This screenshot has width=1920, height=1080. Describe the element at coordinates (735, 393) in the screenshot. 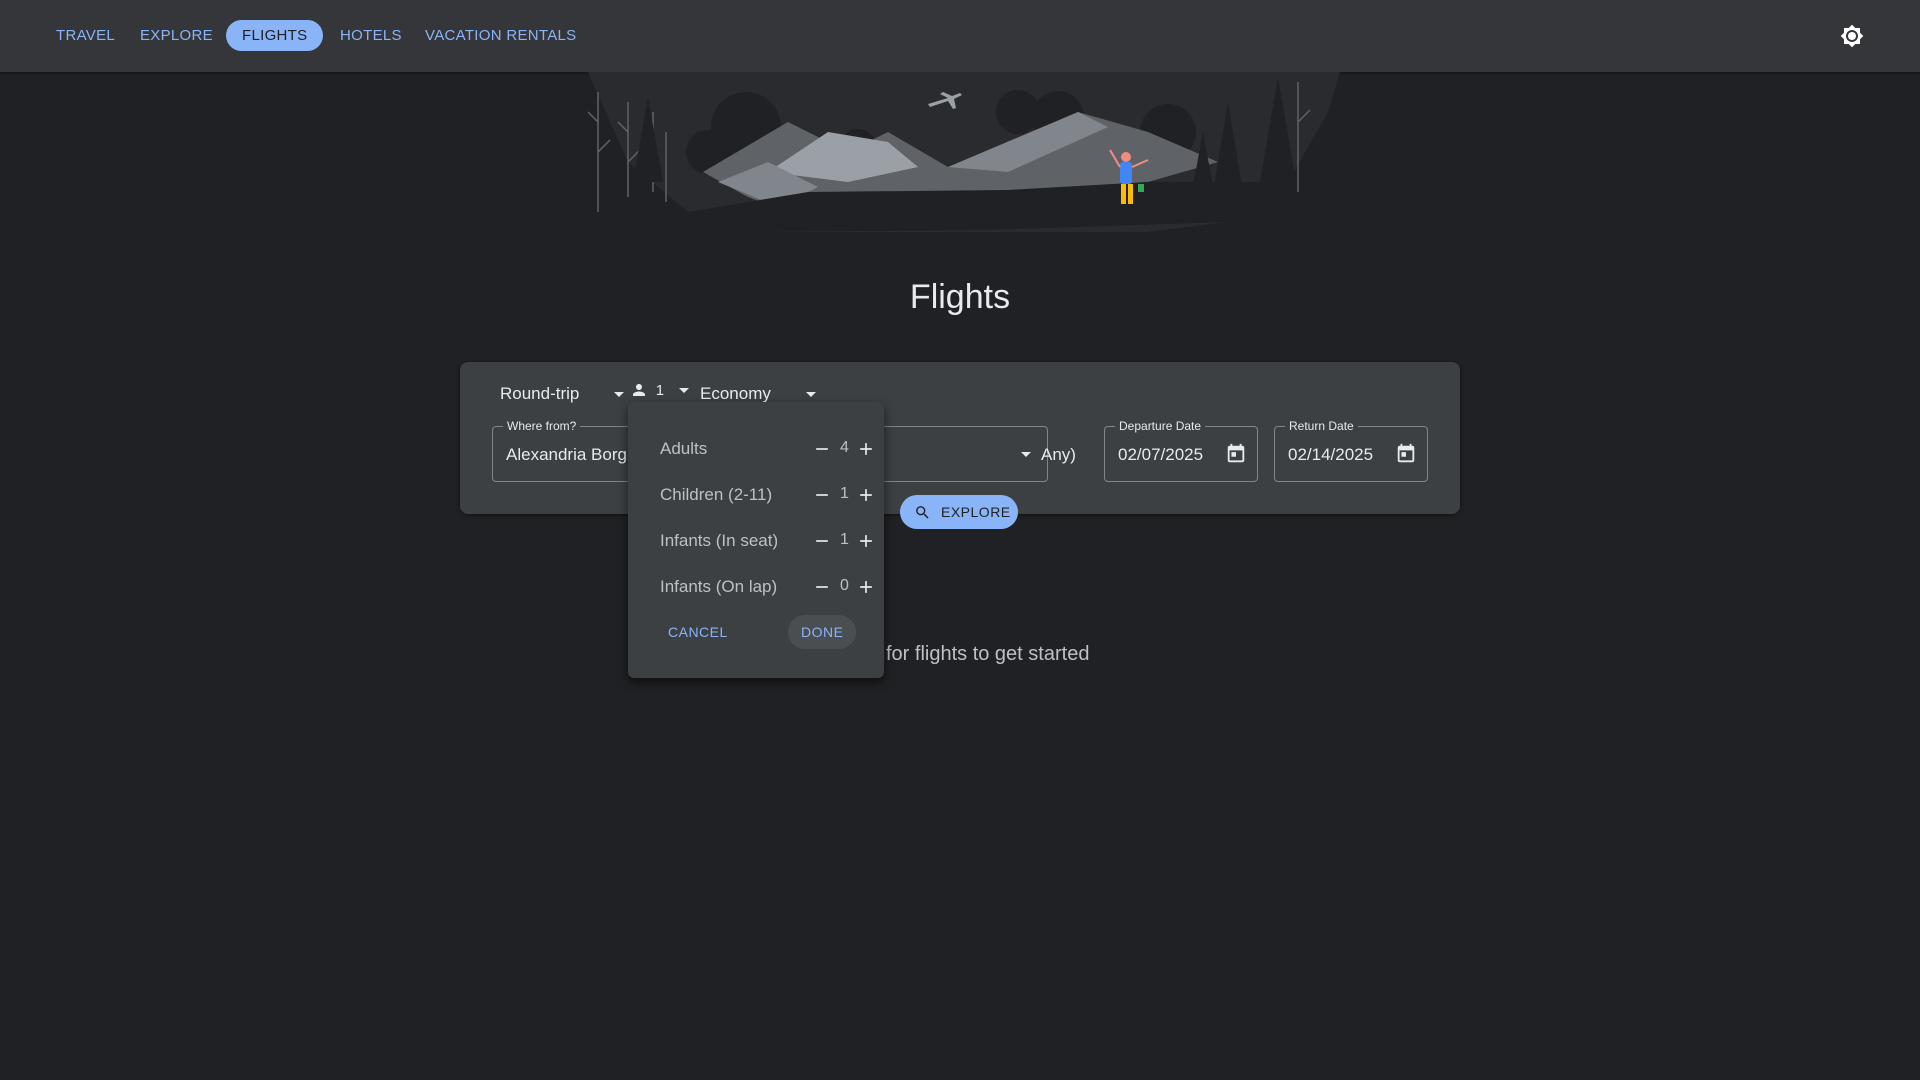

I see `cabin-class-value: Economy` at that location.